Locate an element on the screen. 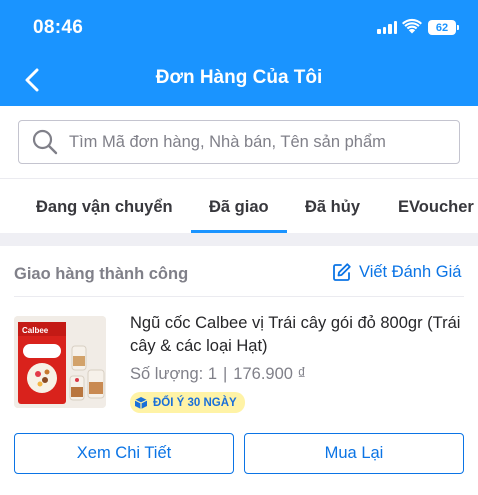 Image resolution: width=478 pixels, height=495 pixels. battery-icon: 62 is located at coordinates (443, 27).